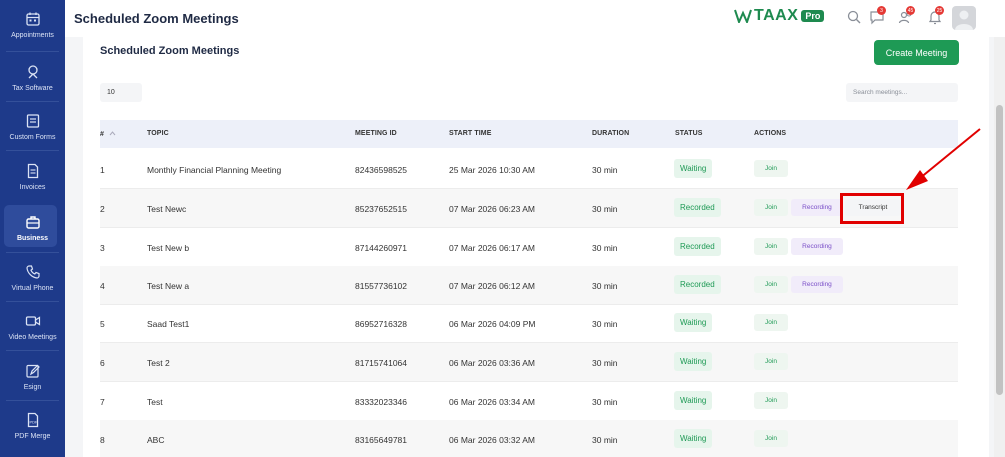 The height and width of the screenshot is (457, 1005). I want to click on cell-num: 1, so click(102, 170).